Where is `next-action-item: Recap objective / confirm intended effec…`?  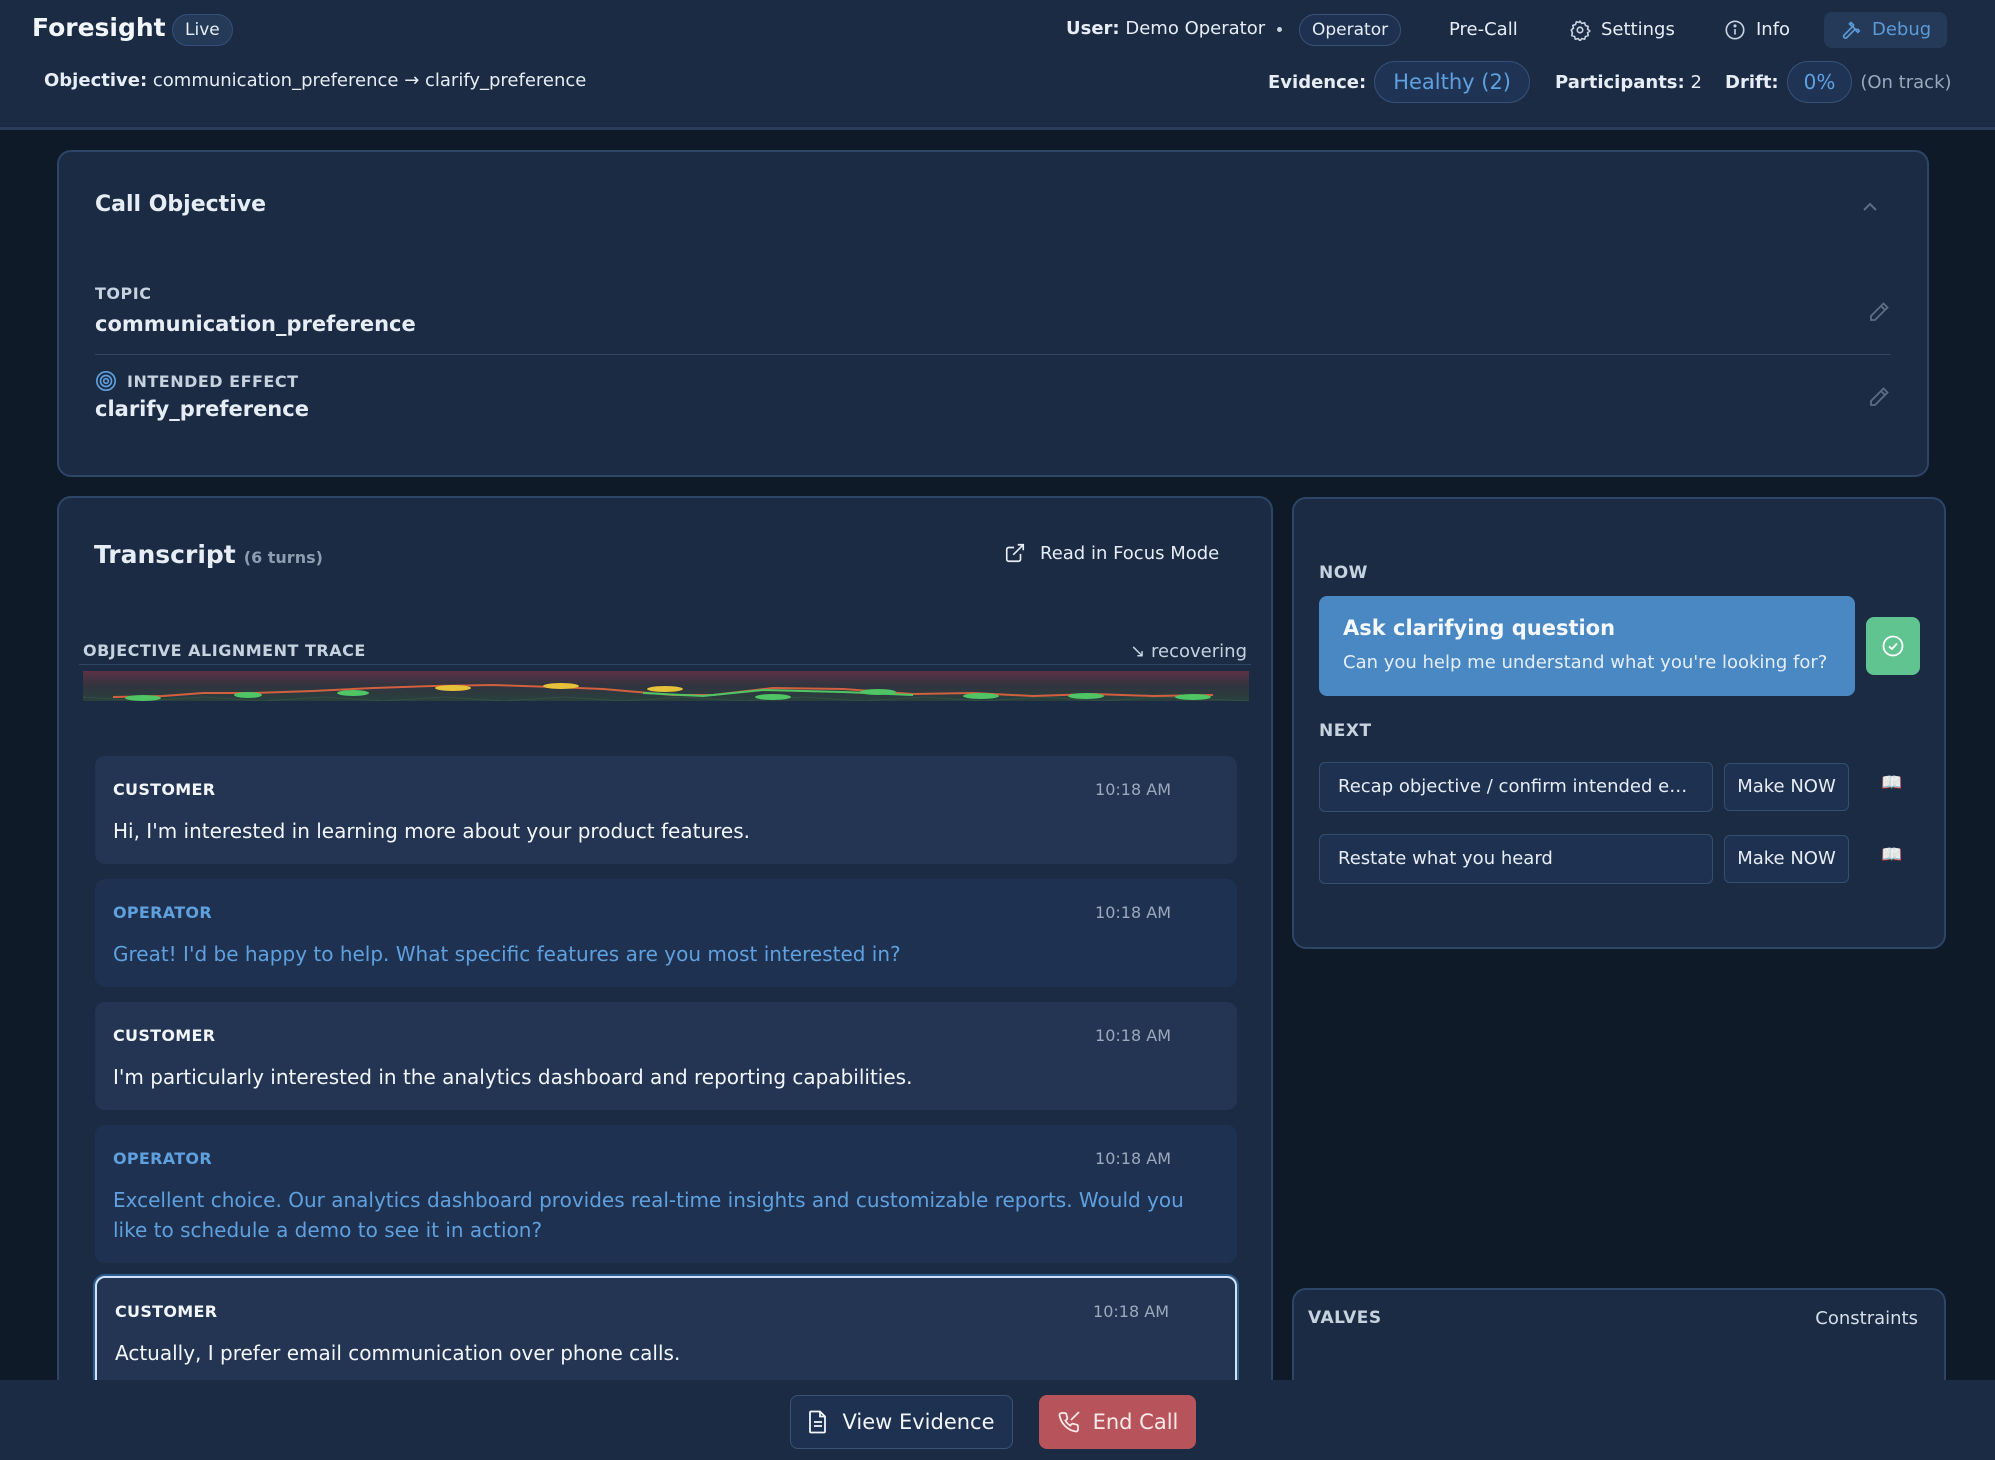 next-action-item: Recap objective / confirm intended effec… is located at coordinates (1516, 787).